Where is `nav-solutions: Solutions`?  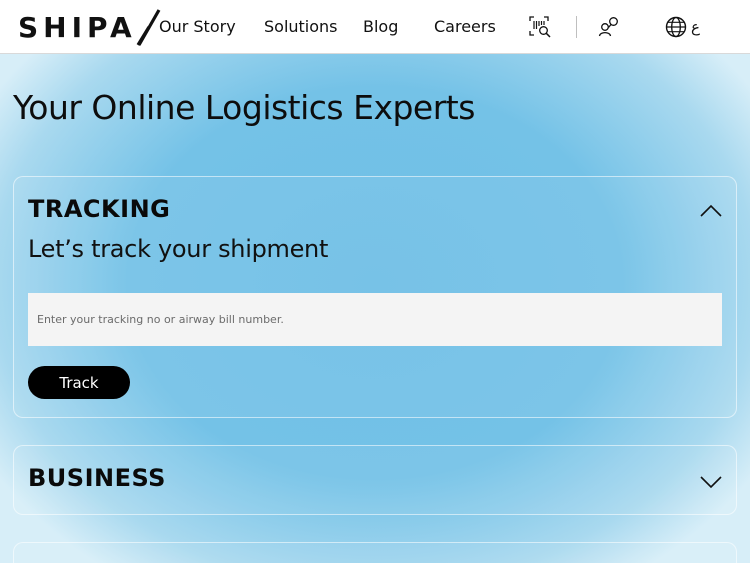 nav-solutions: Solutions is located at coordinates (301, 26).